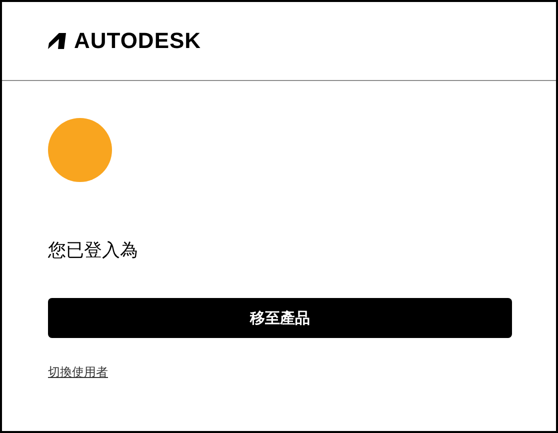 The width and height of the screenshot is (558, 433). Describe the element at coordinates (78, 372) in the screenshot. I see `switch-user-link: 切換使用者` at that location.